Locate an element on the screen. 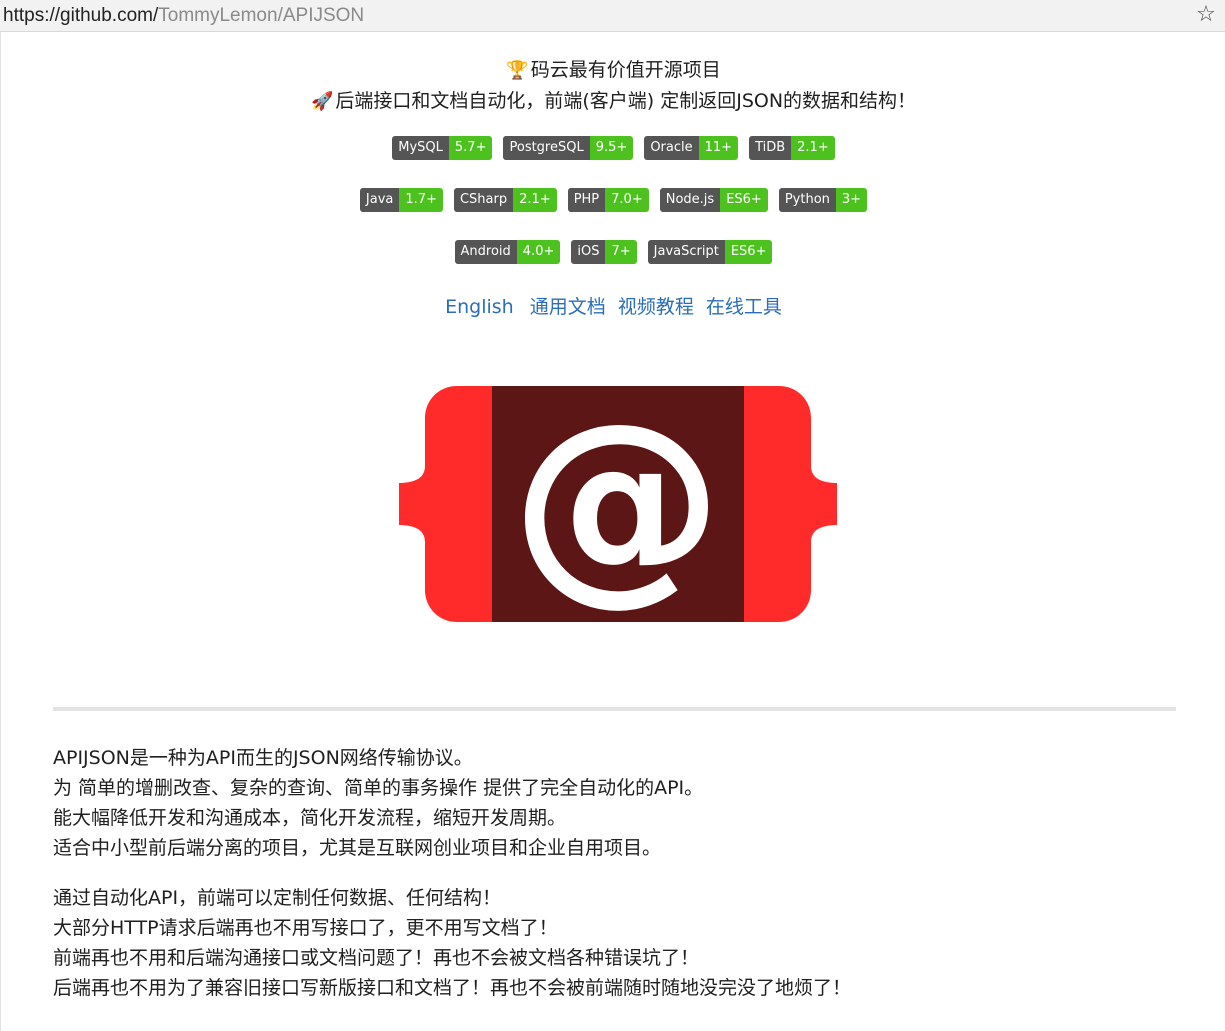  link-video: 视频教程 is located at coordinates (656, 307).